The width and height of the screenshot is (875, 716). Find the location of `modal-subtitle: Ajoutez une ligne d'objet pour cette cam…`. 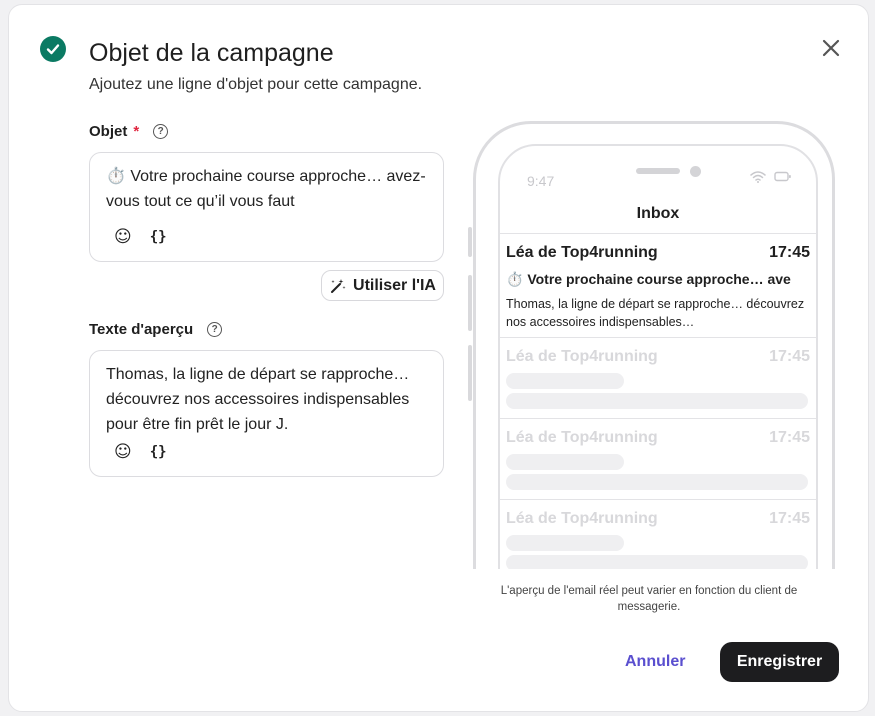

modal-subtitle: Ajoutez une ligne d'objet pour cette cam… is located at coordinates (256, 84).